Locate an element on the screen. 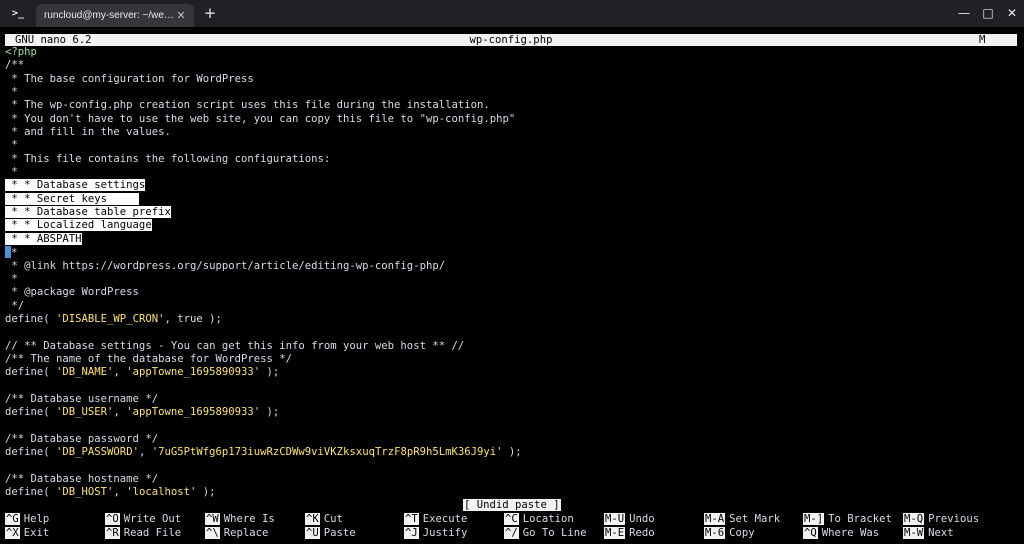 This screenshot has width=1024, height=544. code-text: /** is located at coordinates (15, 65).